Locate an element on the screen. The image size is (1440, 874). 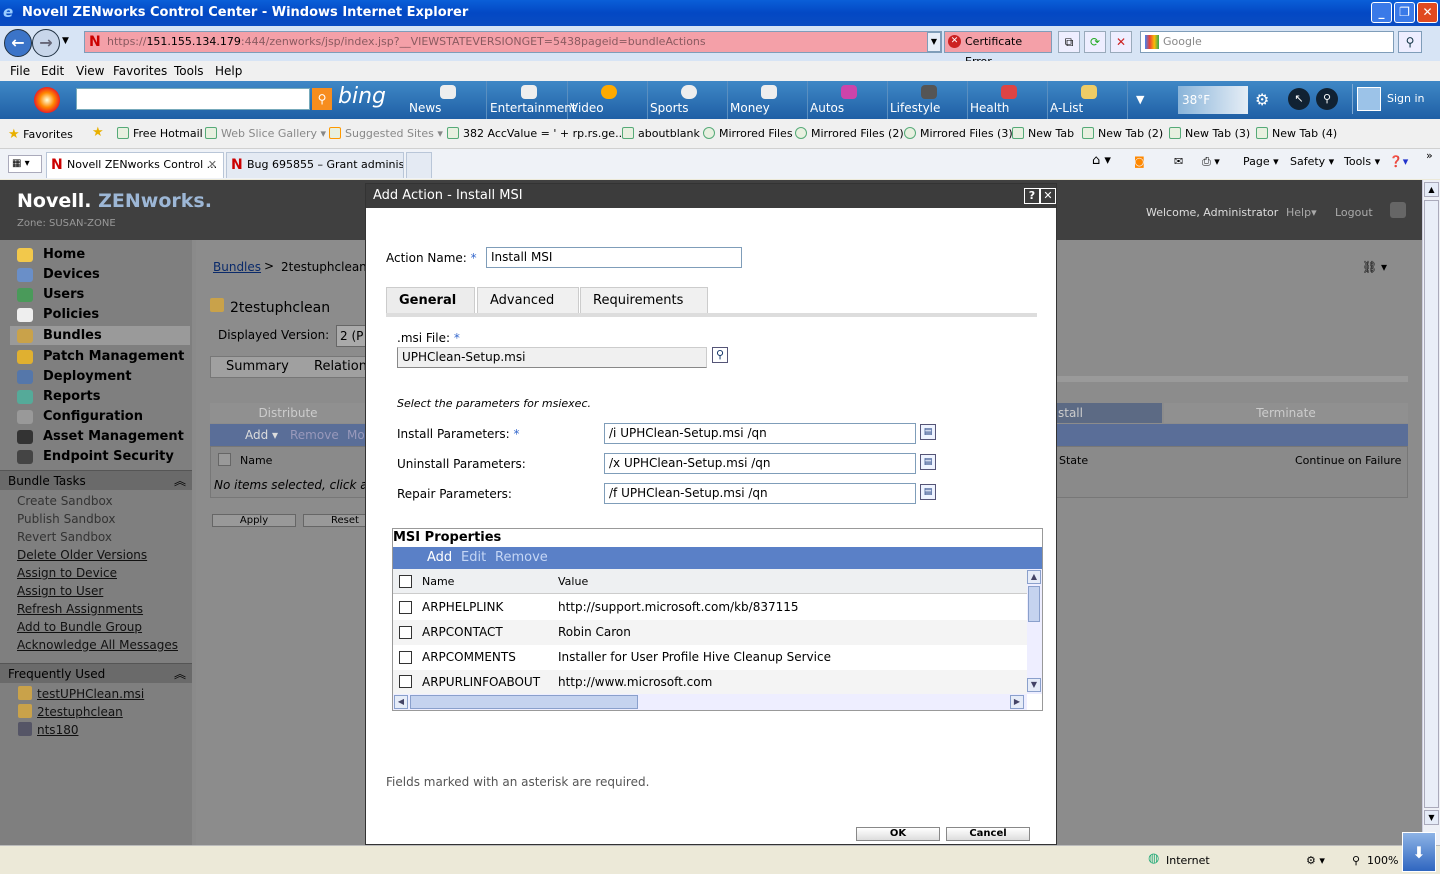
restore-button: ❐ is located at coordinates (1404, 12).